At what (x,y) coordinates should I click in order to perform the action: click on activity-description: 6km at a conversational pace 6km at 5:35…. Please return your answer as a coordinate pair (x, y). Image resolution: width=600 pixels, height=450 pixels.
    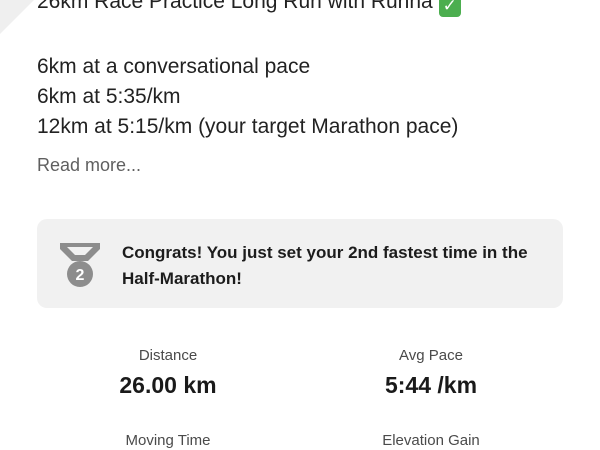
    Looking at the image, I should click on (247, 97).